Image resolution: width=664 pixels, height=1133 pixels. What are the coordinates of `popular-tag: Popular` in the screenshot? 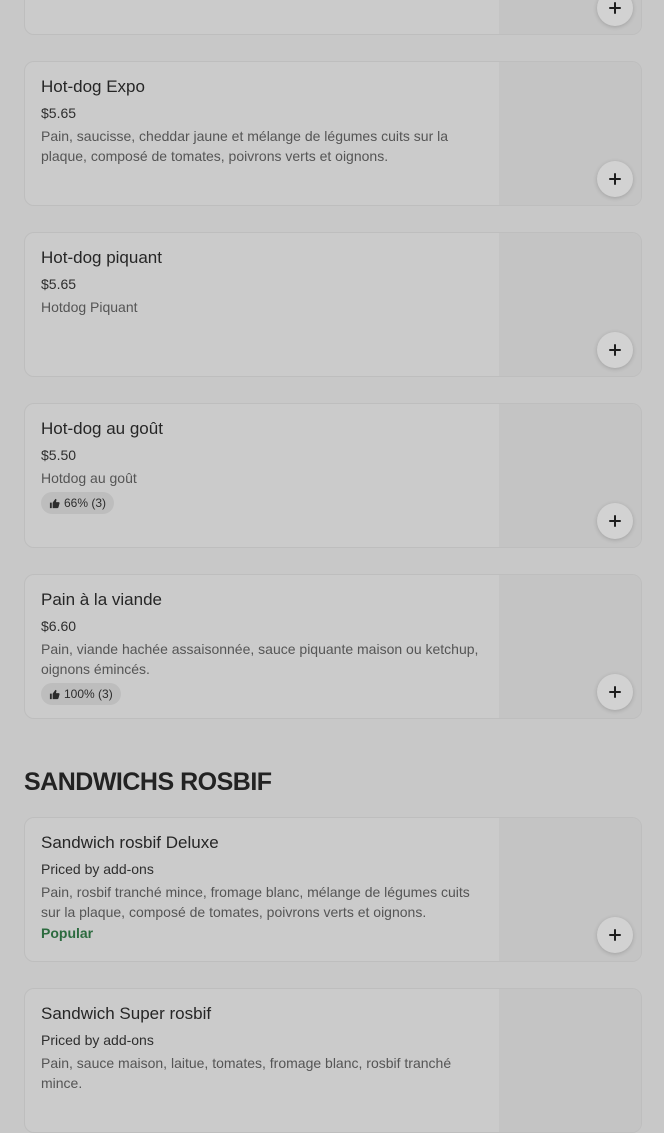 It's located at (67, 933).